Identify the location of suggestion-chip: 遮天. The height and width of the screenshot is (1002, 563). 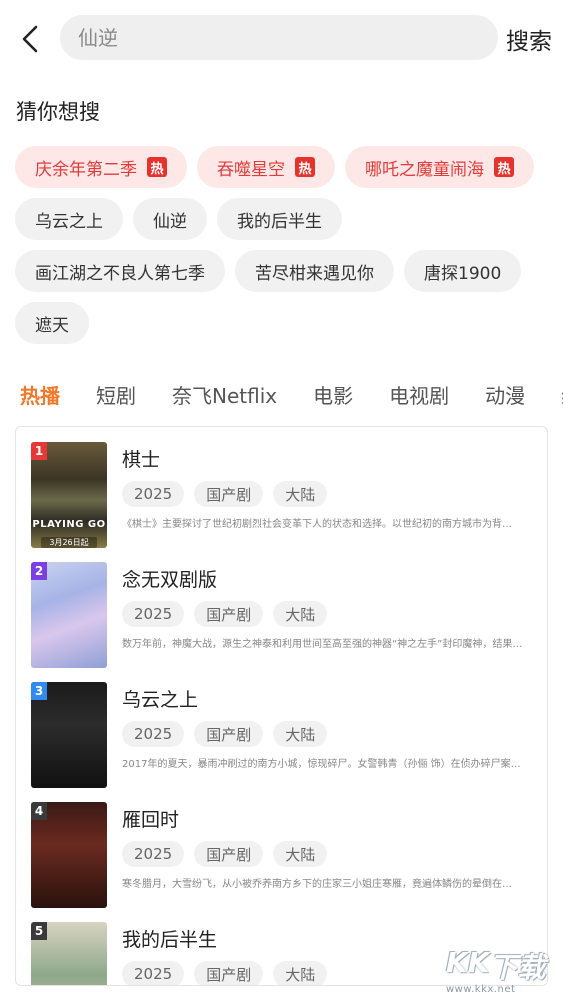
(52, 323).